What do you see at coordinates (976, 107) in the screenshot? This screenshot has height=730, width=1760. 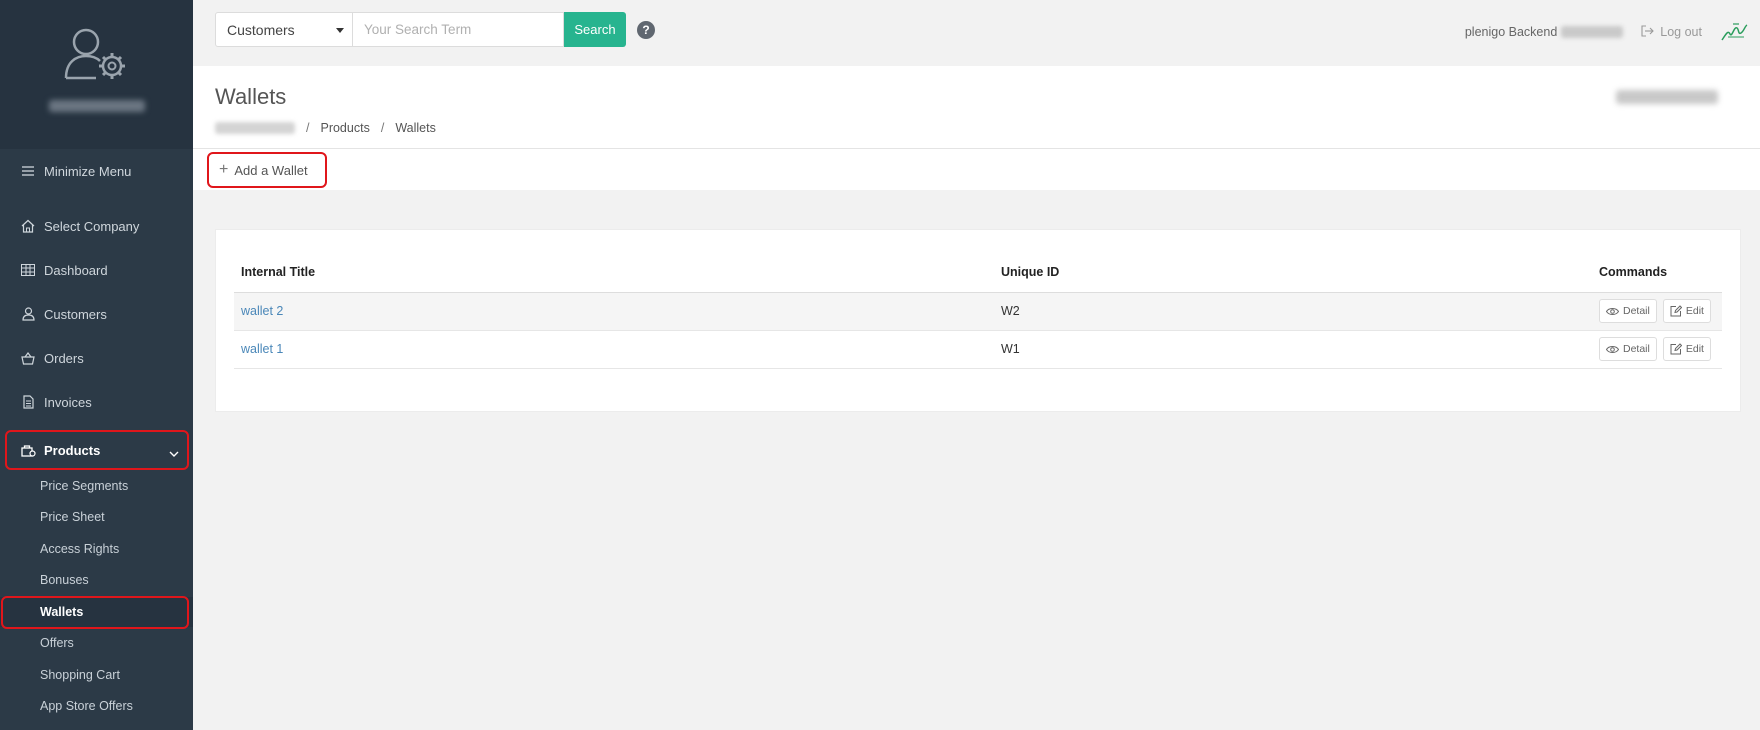 I see `page-header: Wallets / Products / Wallets` at bounding box center [976, 107].